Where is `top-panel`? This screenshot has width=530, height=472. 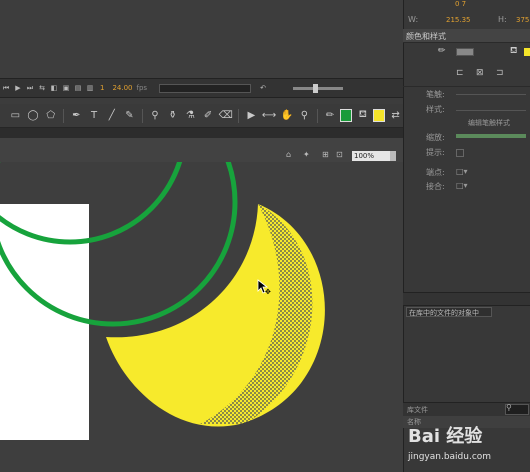
top-panel is located at coordinates (201, 39).